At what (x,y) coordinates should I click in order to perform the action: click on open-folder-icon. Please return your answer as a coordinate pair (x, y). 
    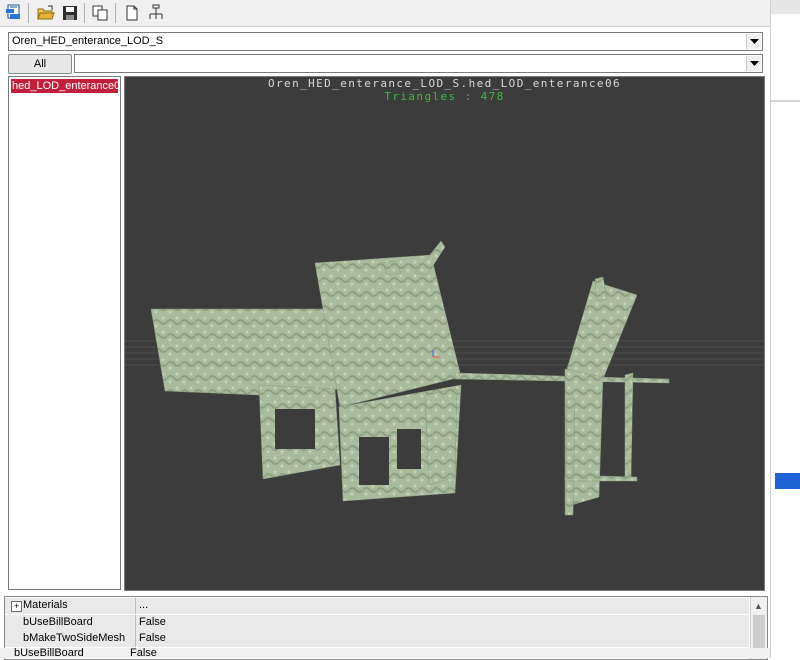
    Looking at the image, I should click on (46, 13).